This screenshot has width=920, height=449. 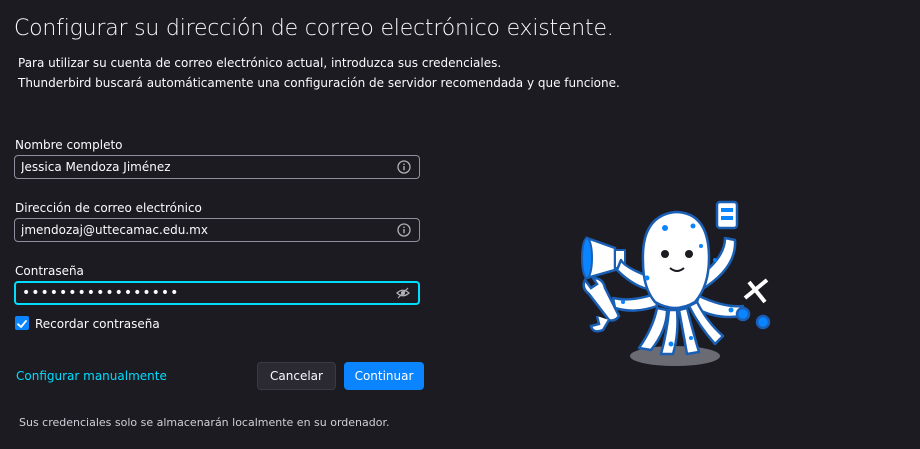 I want to click on email-field-container, so click(x=217, y=230).